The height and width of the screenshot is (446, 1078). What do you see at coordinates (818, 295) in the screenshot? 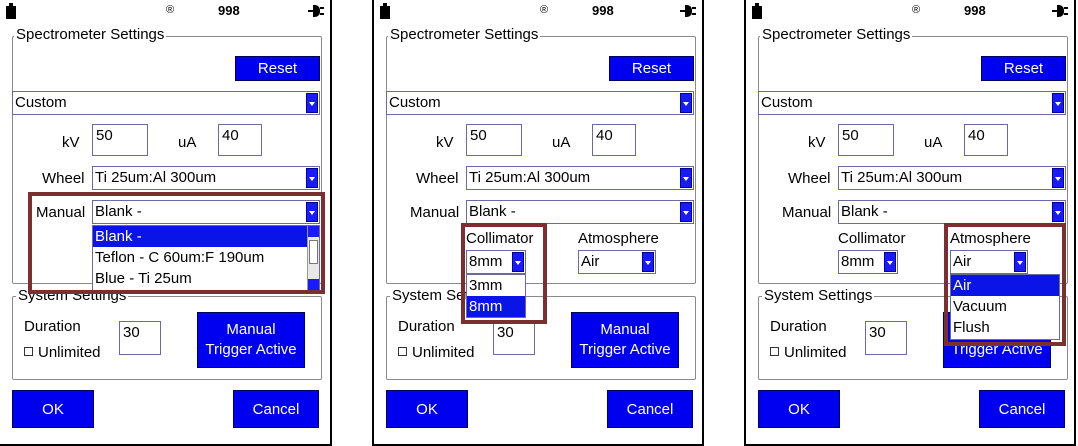
I see `system-settings-title: System Settings` at bounding box center [818, 295].